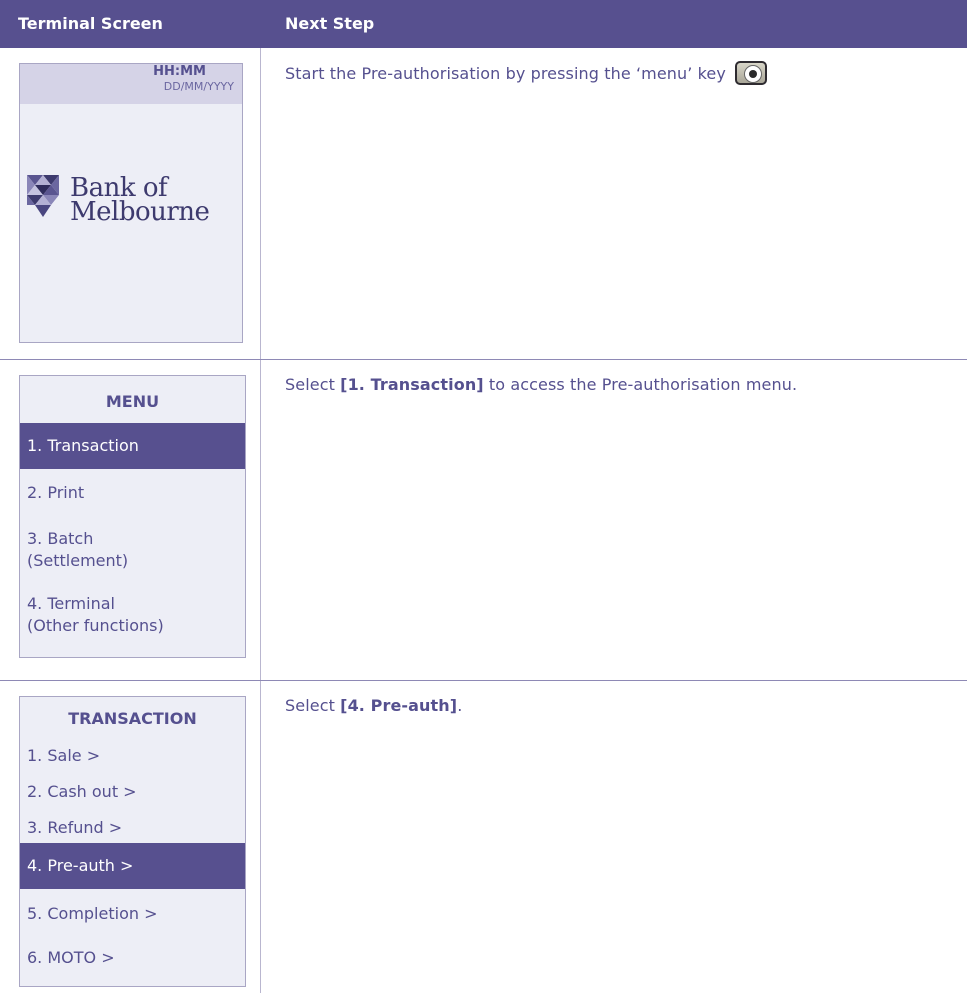 Image resolution: width=967 pixels, height=993 pixels. What do you see at coordinates (90, 23) in the screenshot?
I see `header-terminal-screen: Terminal Screen` at bounding box center [90, 23].